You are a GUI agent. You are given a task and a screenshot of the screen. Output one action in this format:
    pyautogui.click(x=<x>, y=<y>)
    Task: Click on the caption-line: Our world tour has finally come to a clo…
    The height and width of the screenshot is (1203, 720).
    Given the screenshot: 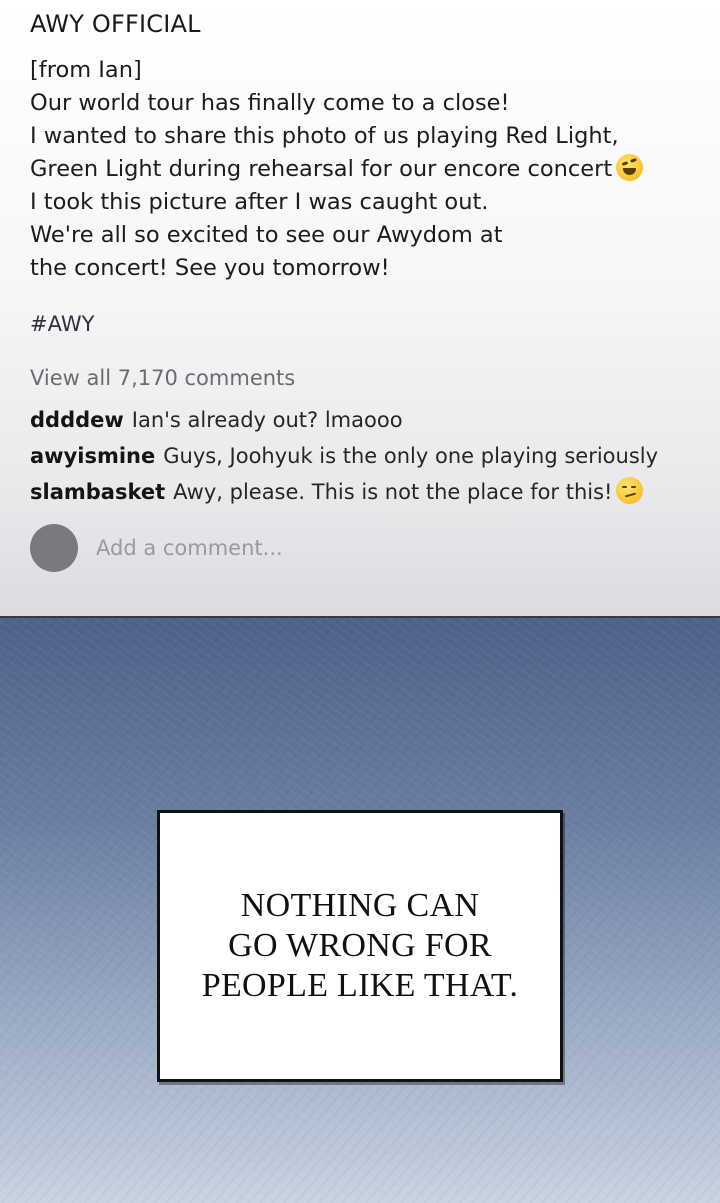 What is the action you would take?
    pyautogui.click(x=270, y=103)
    